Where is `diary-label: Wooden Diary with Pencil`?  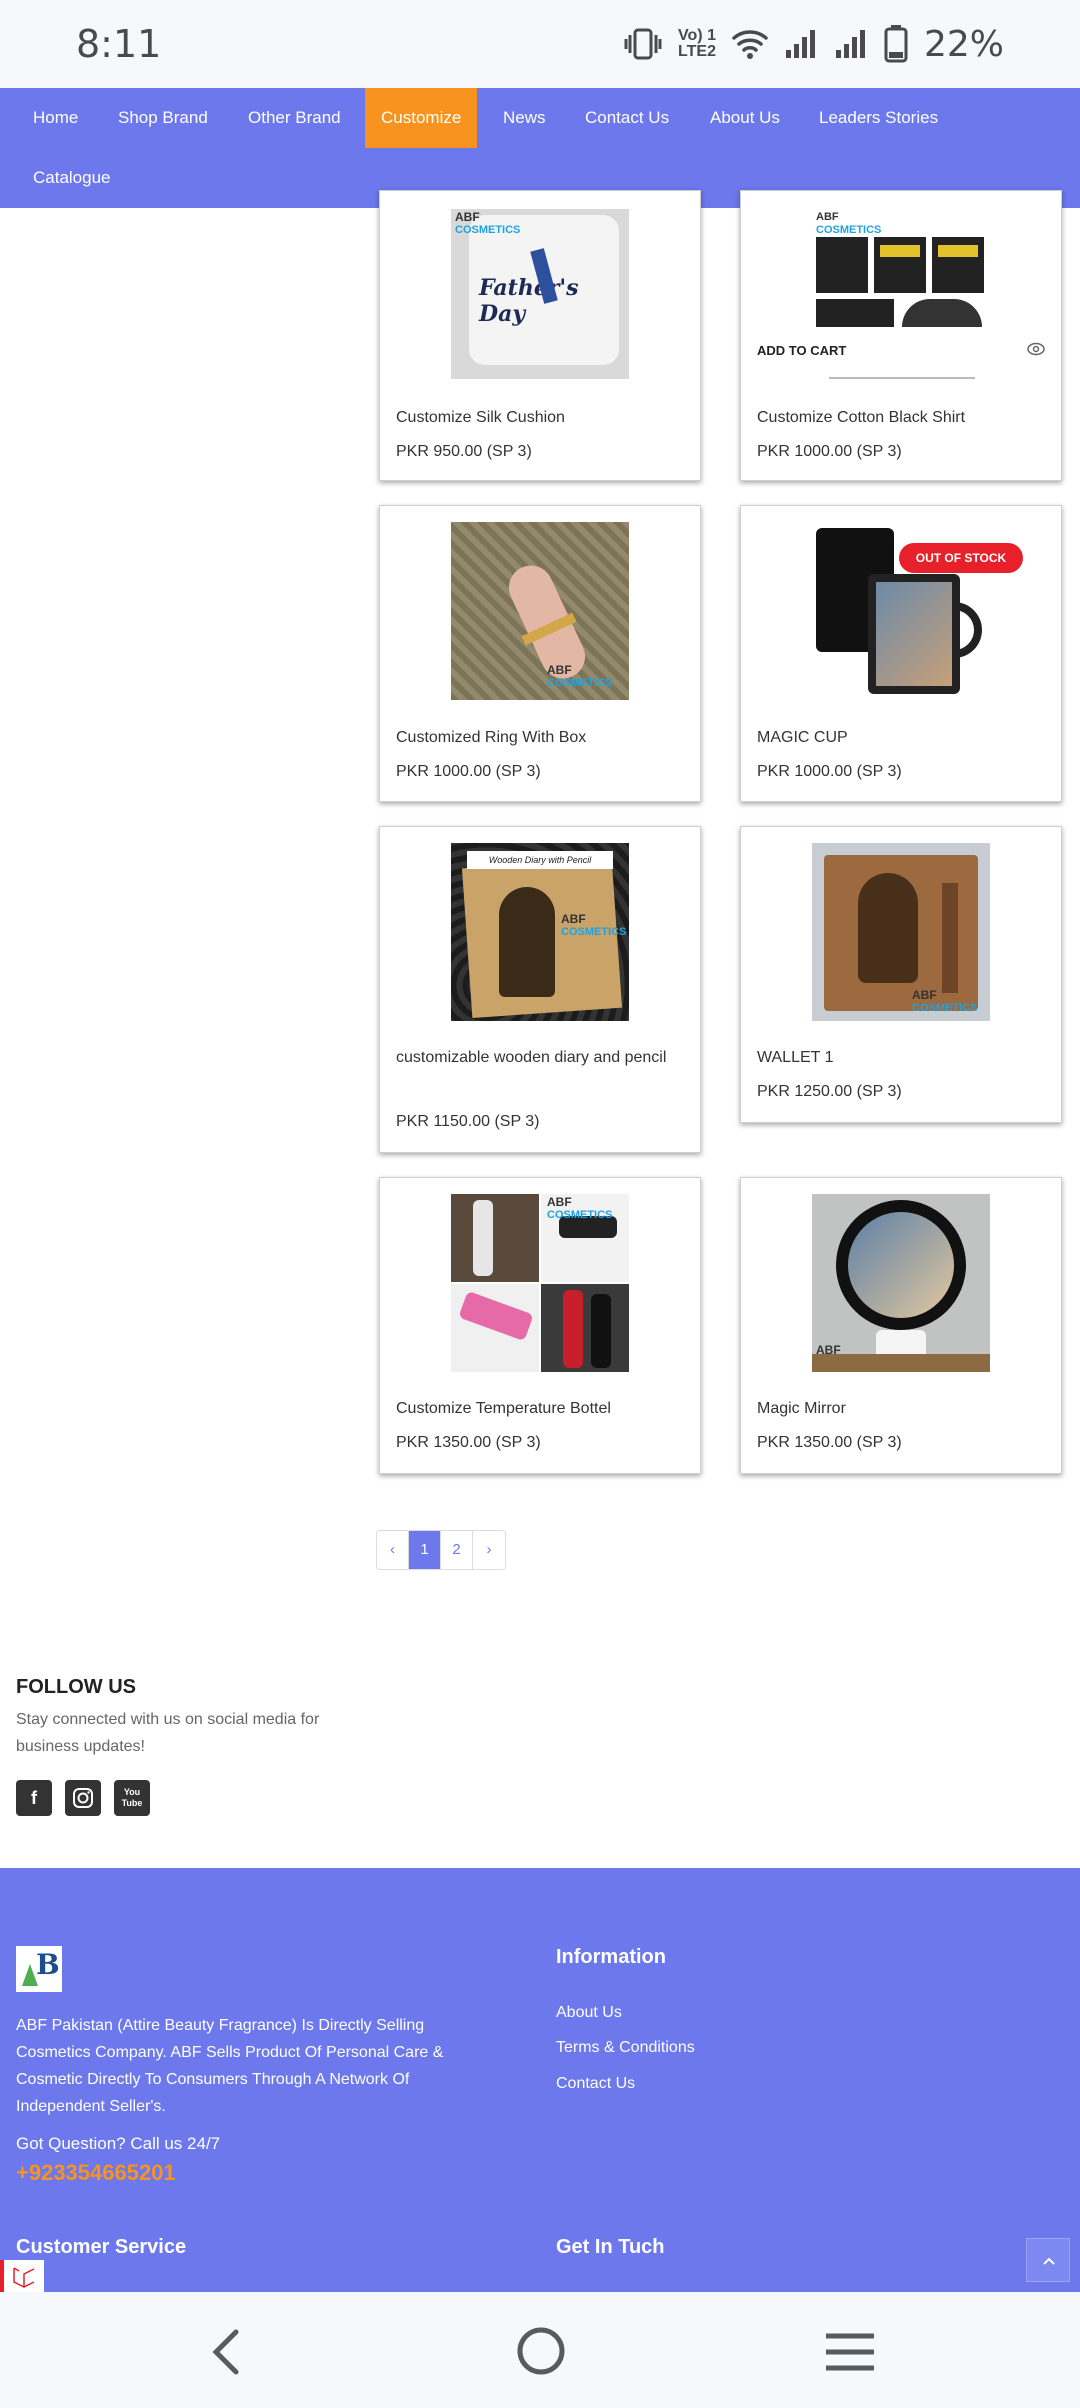 diary-label: Wooden Diary with Pencil is located at coordinates (540, 860).